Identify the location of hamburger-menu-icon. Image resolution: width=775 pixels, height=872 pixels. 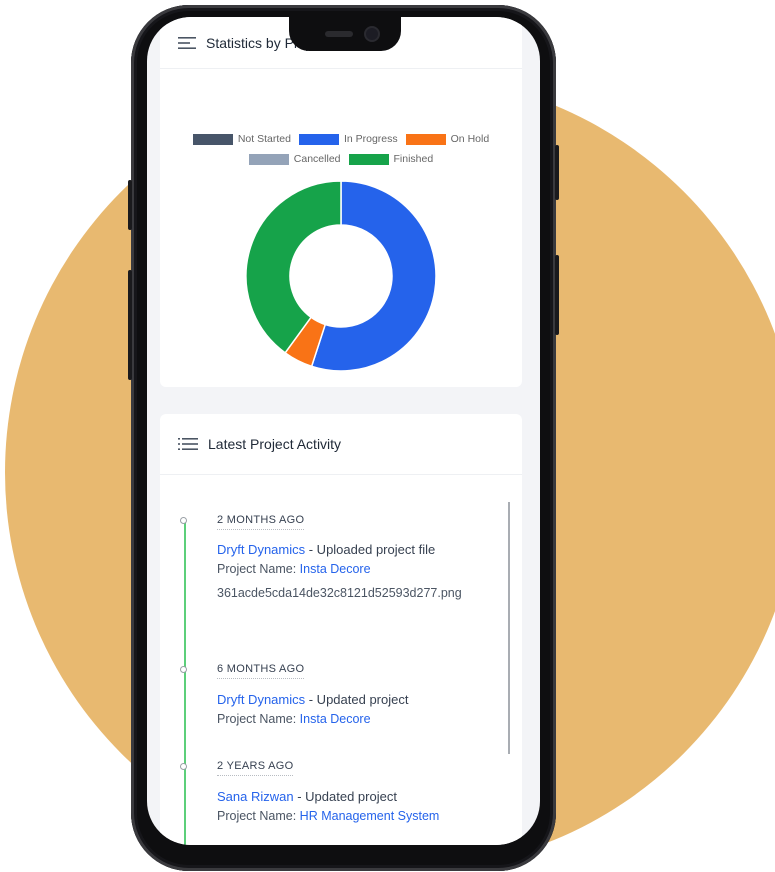
(187, 43).